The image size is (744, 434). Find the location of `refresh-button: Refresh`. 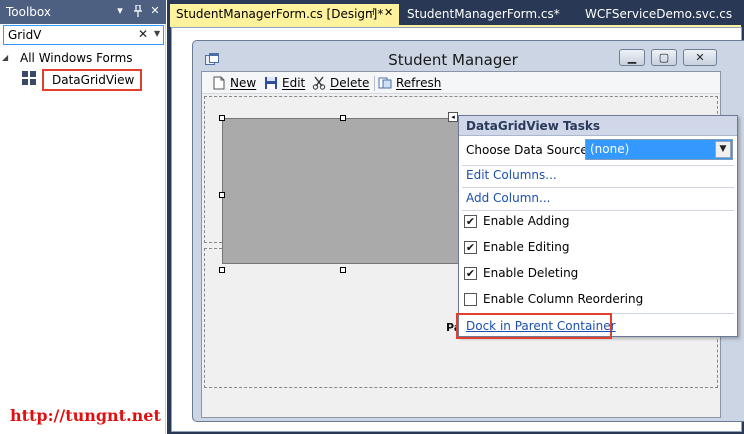

refresh-button: Refresh is located at coordinates (413, 84).